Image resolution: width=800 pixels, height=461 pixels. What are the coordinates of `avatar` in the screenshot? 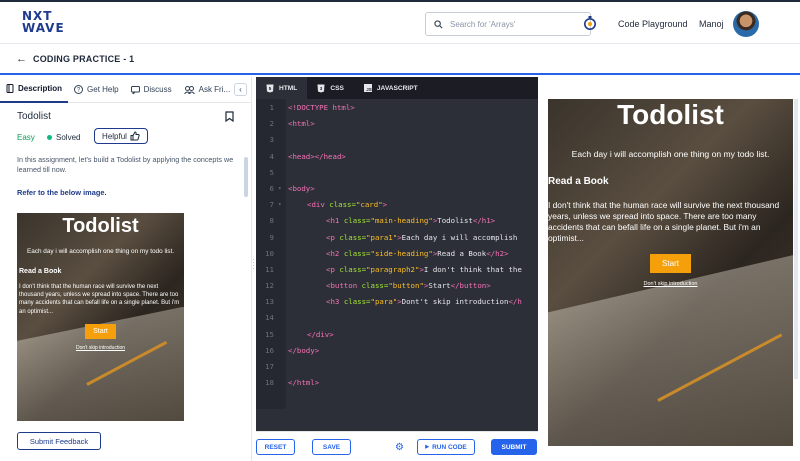 It's located at (746, 24).